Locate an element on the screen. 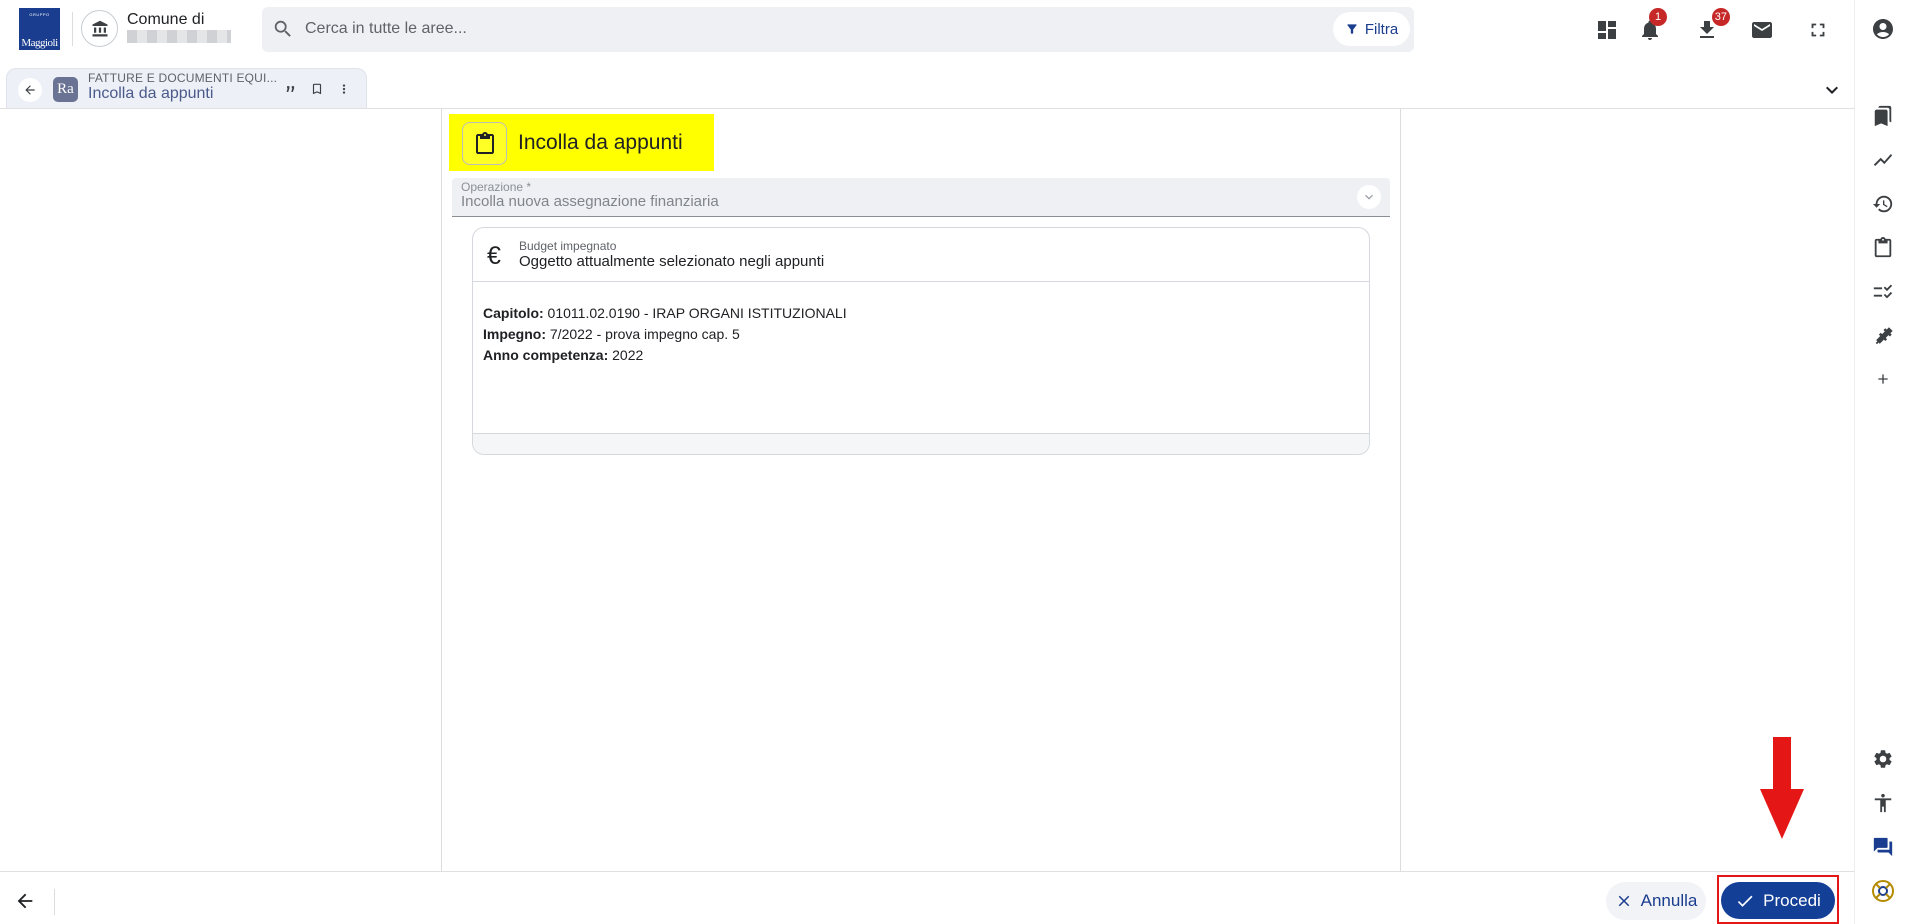  lifebuoy-icon is located at coordinates (1883, 891).